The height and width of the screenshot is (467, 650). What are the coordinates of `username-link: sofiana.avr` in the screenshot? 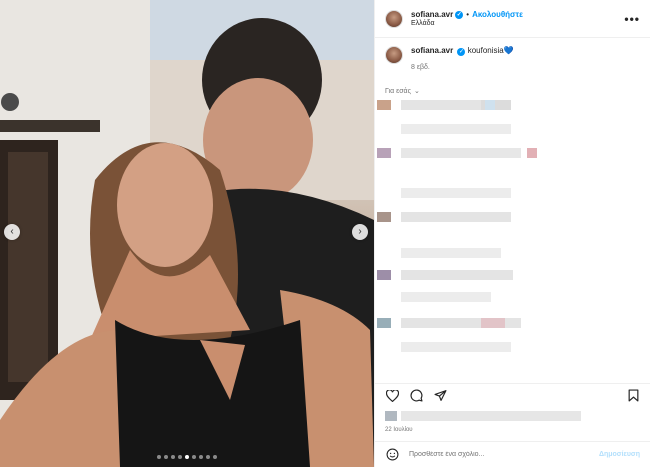 It's located at (432, 14).